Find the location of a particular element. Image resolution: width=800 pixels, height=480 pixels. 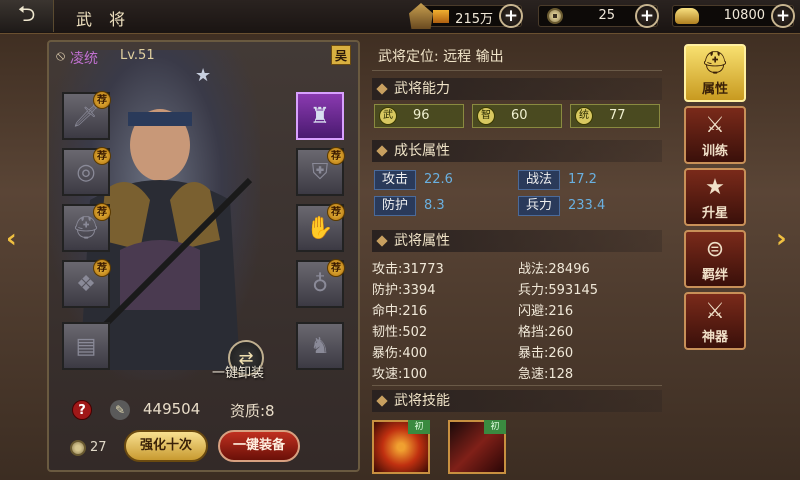

hero-power: 449504 is located at coordinates (172, 409).